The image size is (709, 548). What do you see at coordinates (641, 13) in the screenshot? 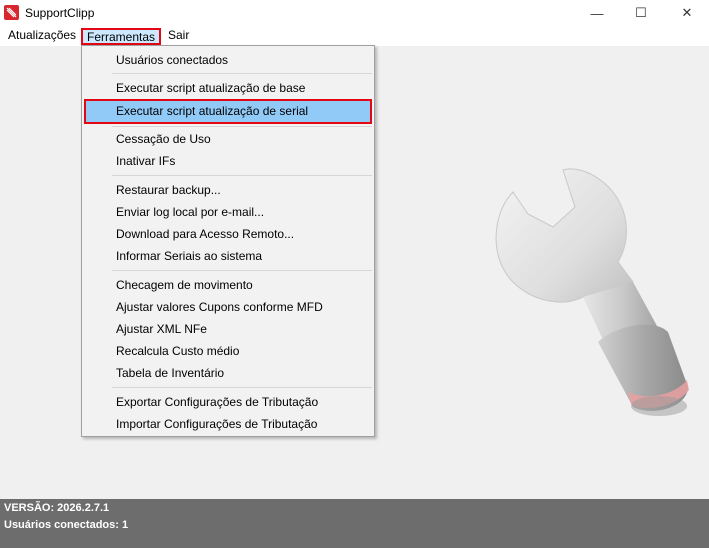
I see `maximize-button: ☐` at bounding box center [641, 13].